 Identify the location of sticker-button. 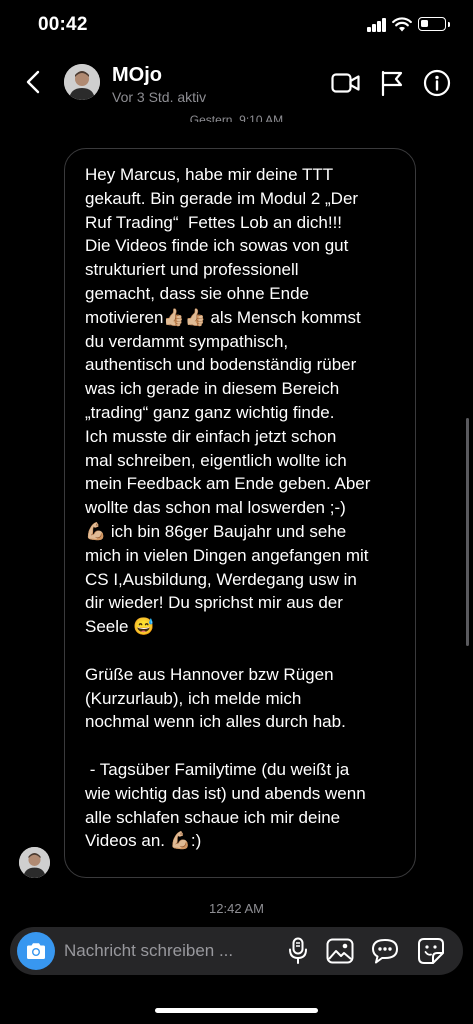
(431, 951).